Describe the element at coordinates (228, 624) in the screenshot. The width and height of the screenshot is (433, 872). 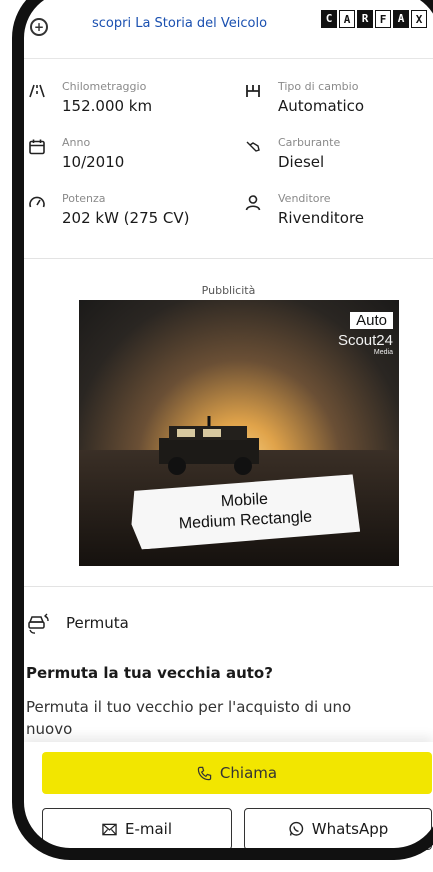
I see `permuta-section-header: Permuta` at that location.